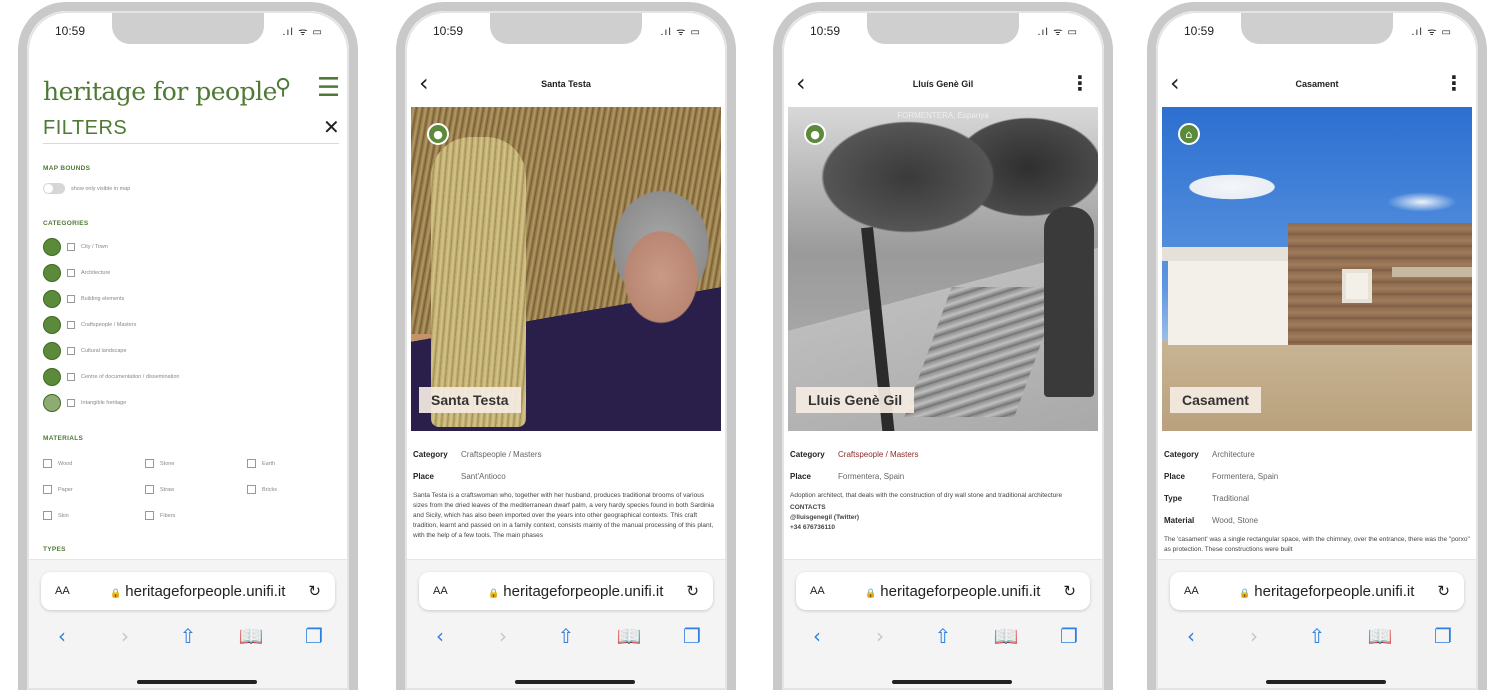  Describe the element at coordinates (283, 87) in the screenshot. I see `user-icon: ⚲` at that location.